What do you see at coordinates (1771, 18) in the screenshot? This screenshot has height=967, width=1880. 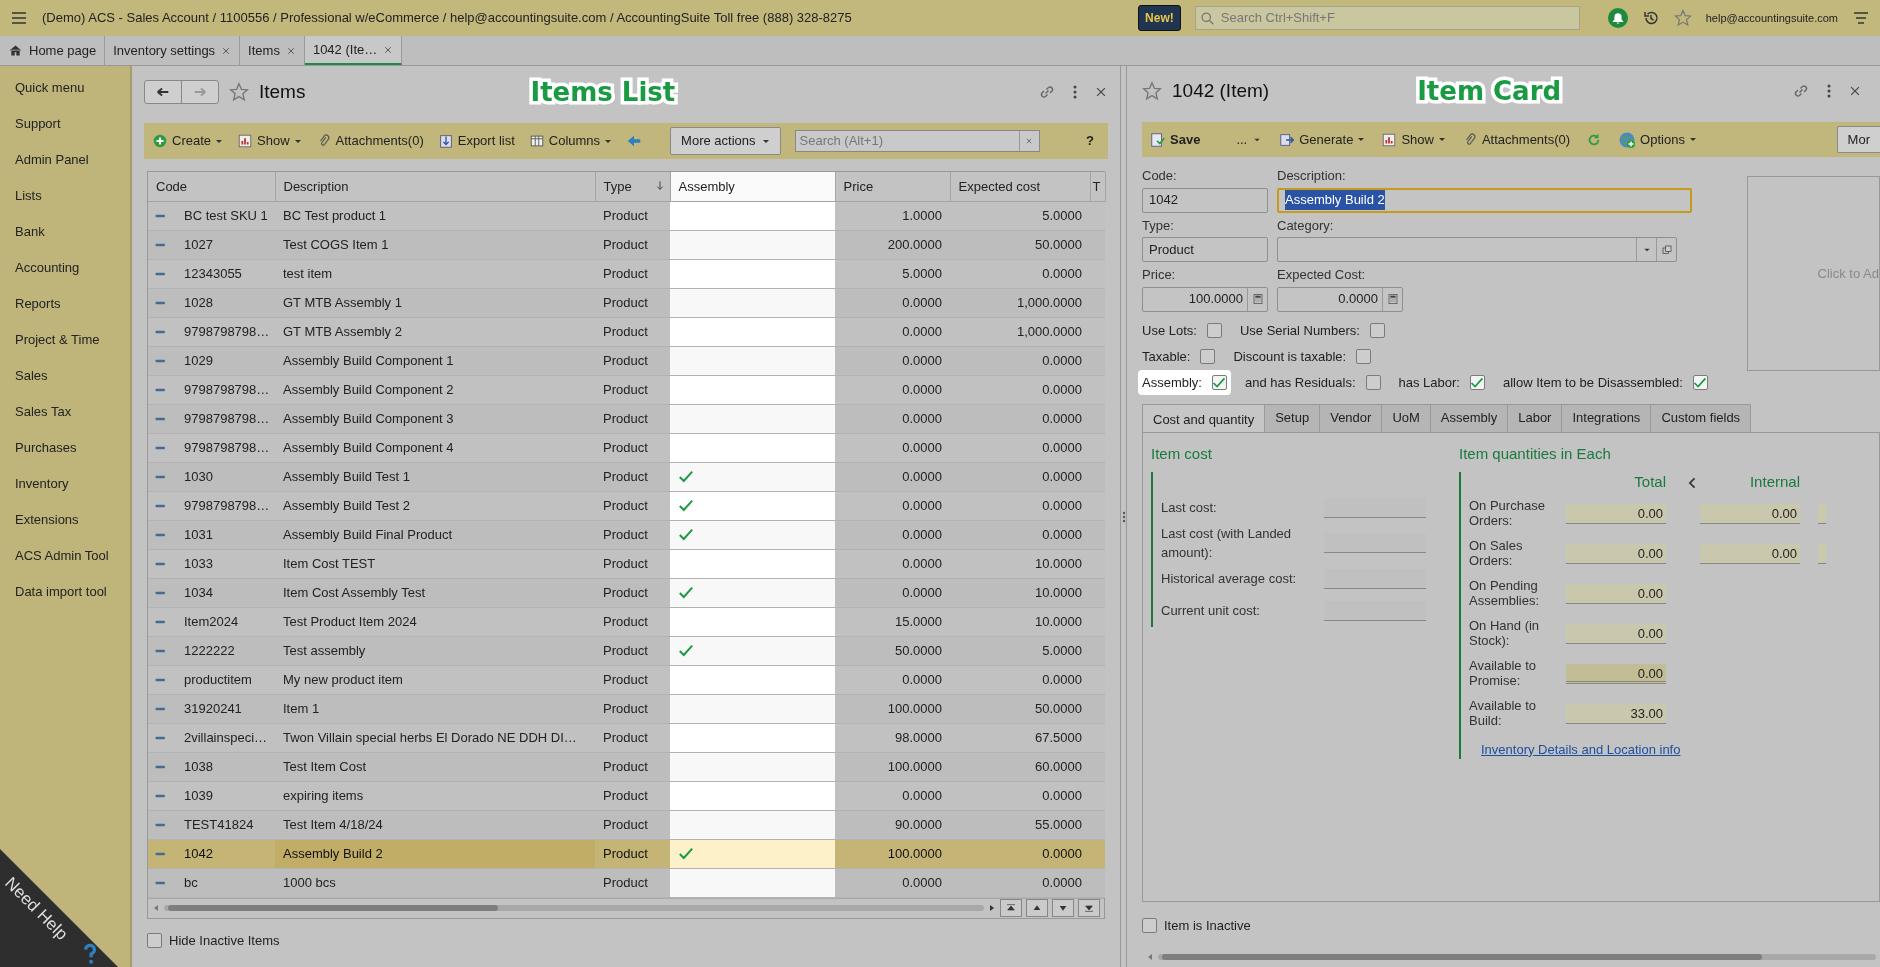 I see `user-email: help@accountingsuite.com` at bounding box center [1771, 18].